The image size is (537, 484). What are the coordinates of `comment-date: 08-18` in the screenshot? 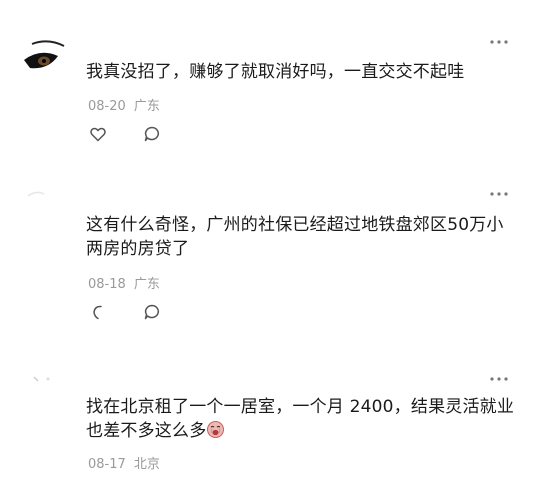 It's located at (107, 284).